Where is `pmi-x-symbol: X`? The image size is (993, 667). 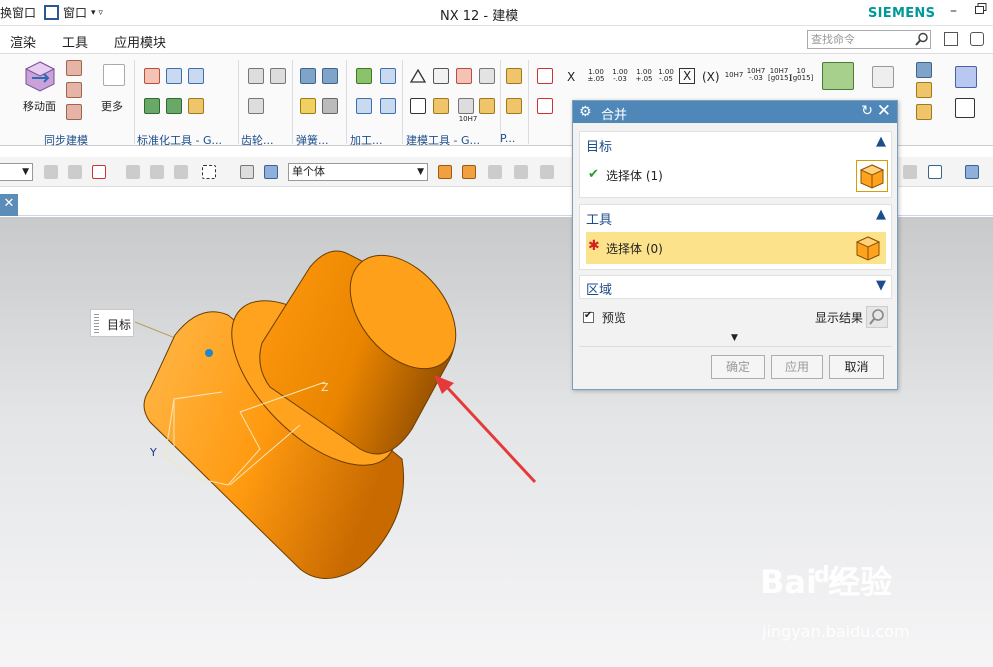 pmi-x-symbol: X is located at coordinates (571, 77).